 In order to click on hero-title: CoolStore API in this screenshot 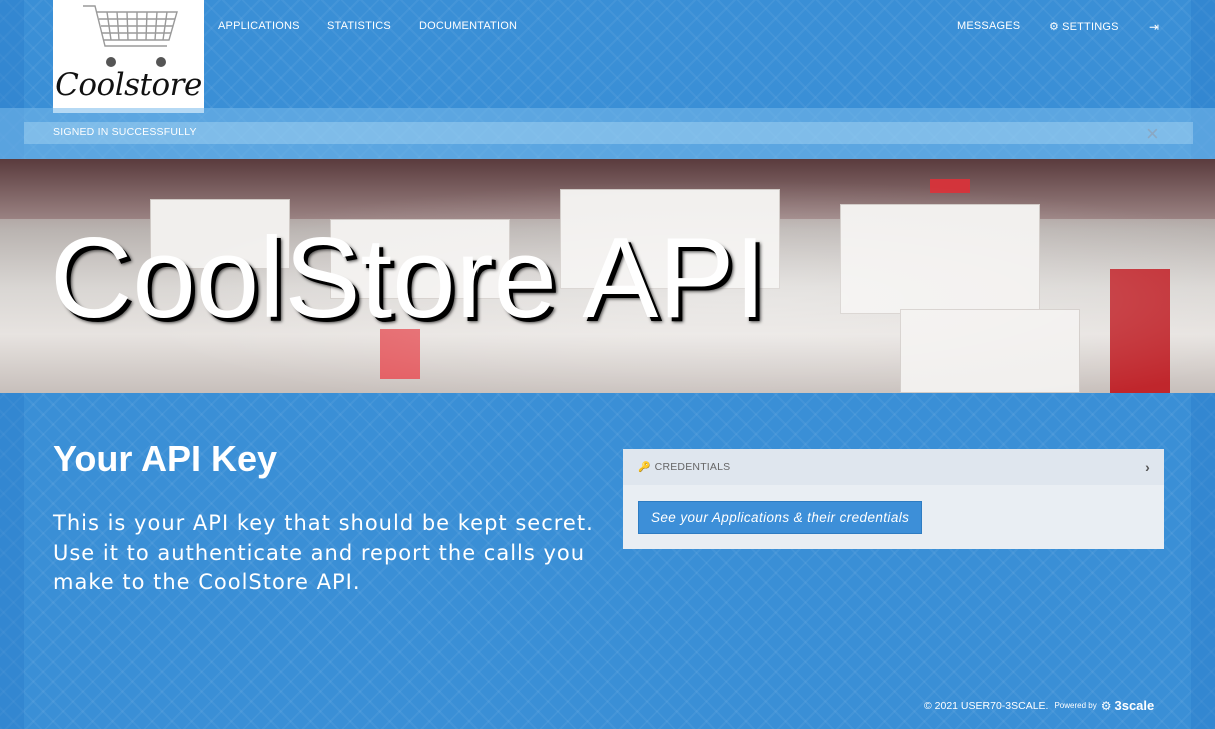, I will do `click(408, 278)`.